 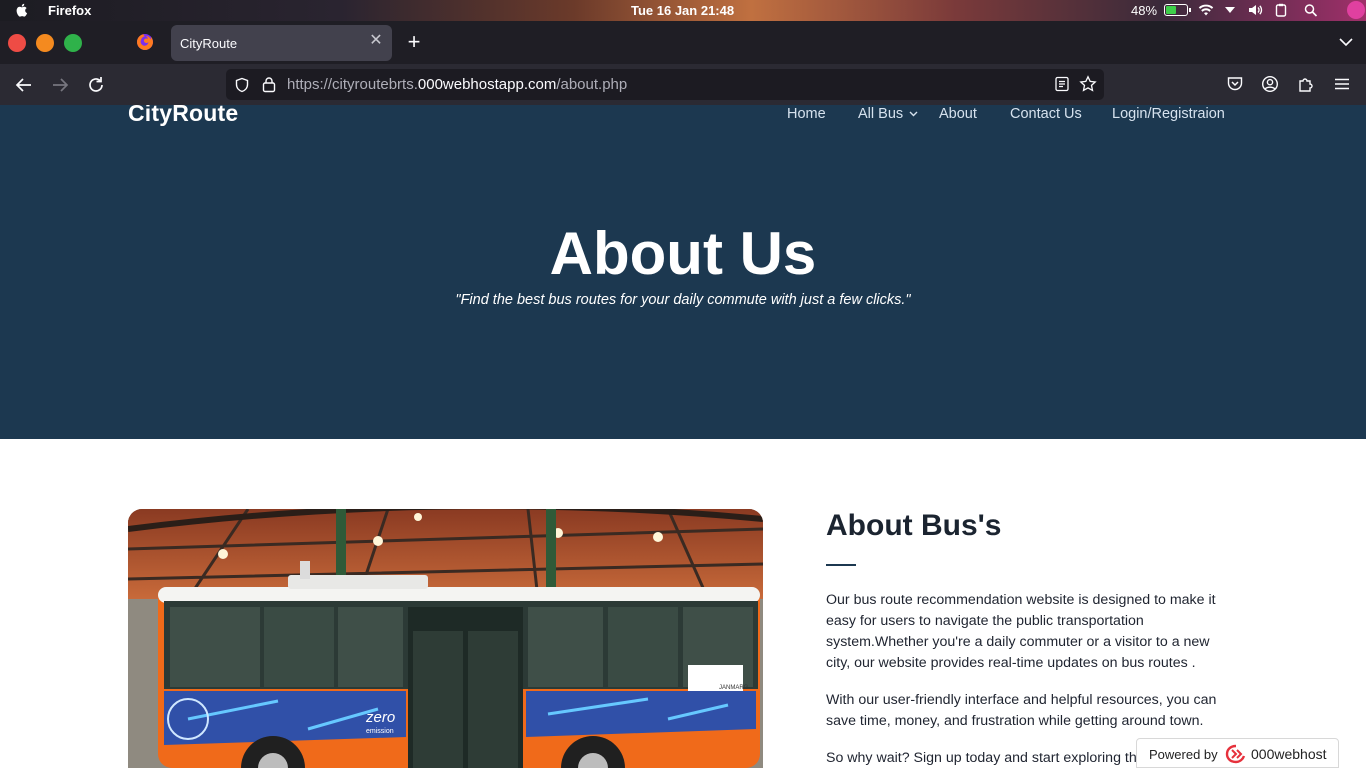 What do you see at coordinates (1270, 84) in the screenshot?
I see `account-icon` at bounding box center [1270, 84].